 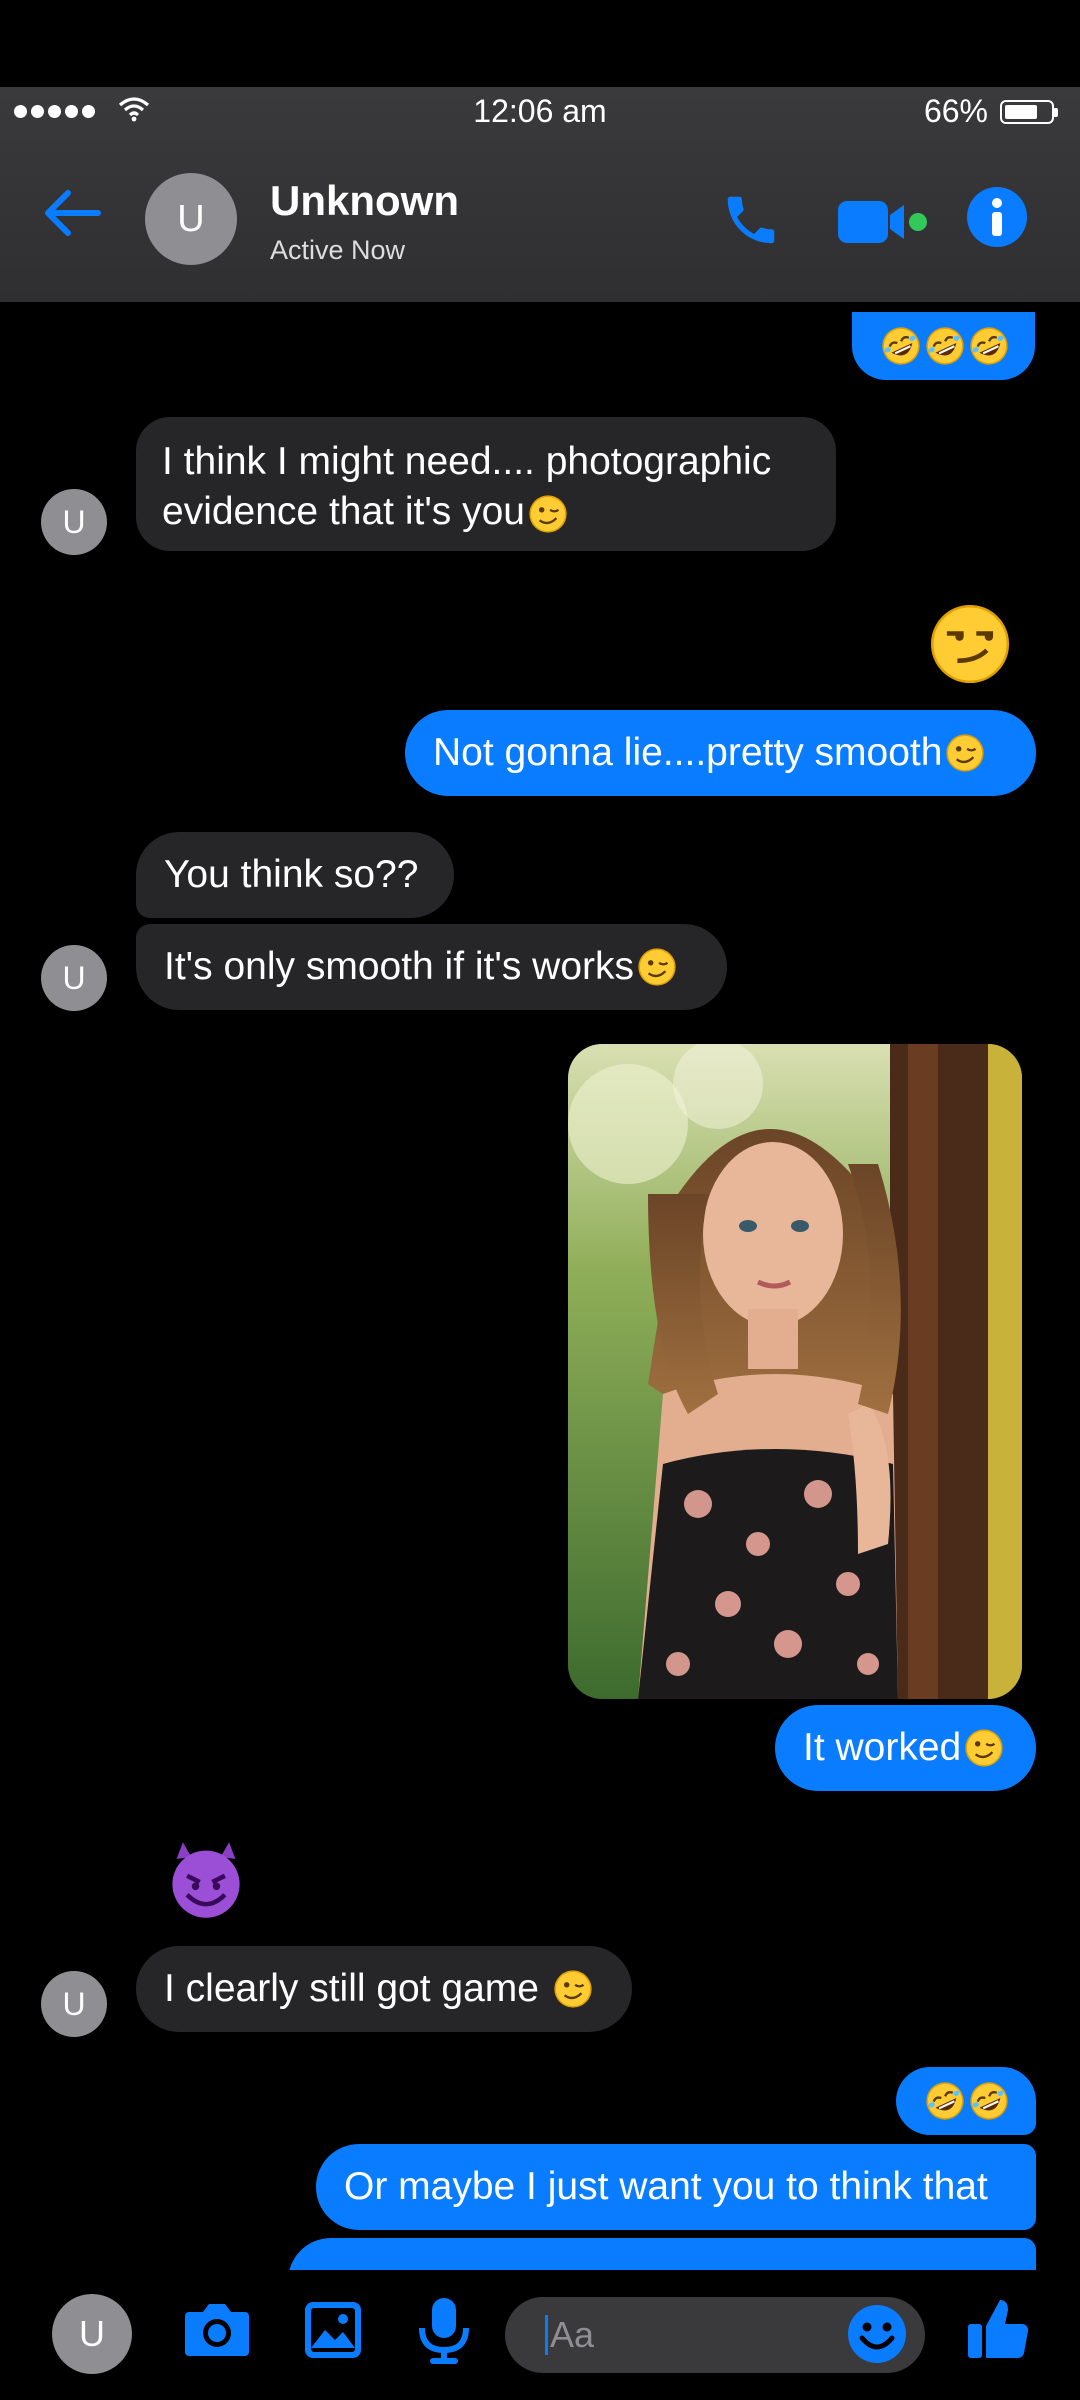 I want to click on message-text: evidence that it's you, so click(x=343, y=511).